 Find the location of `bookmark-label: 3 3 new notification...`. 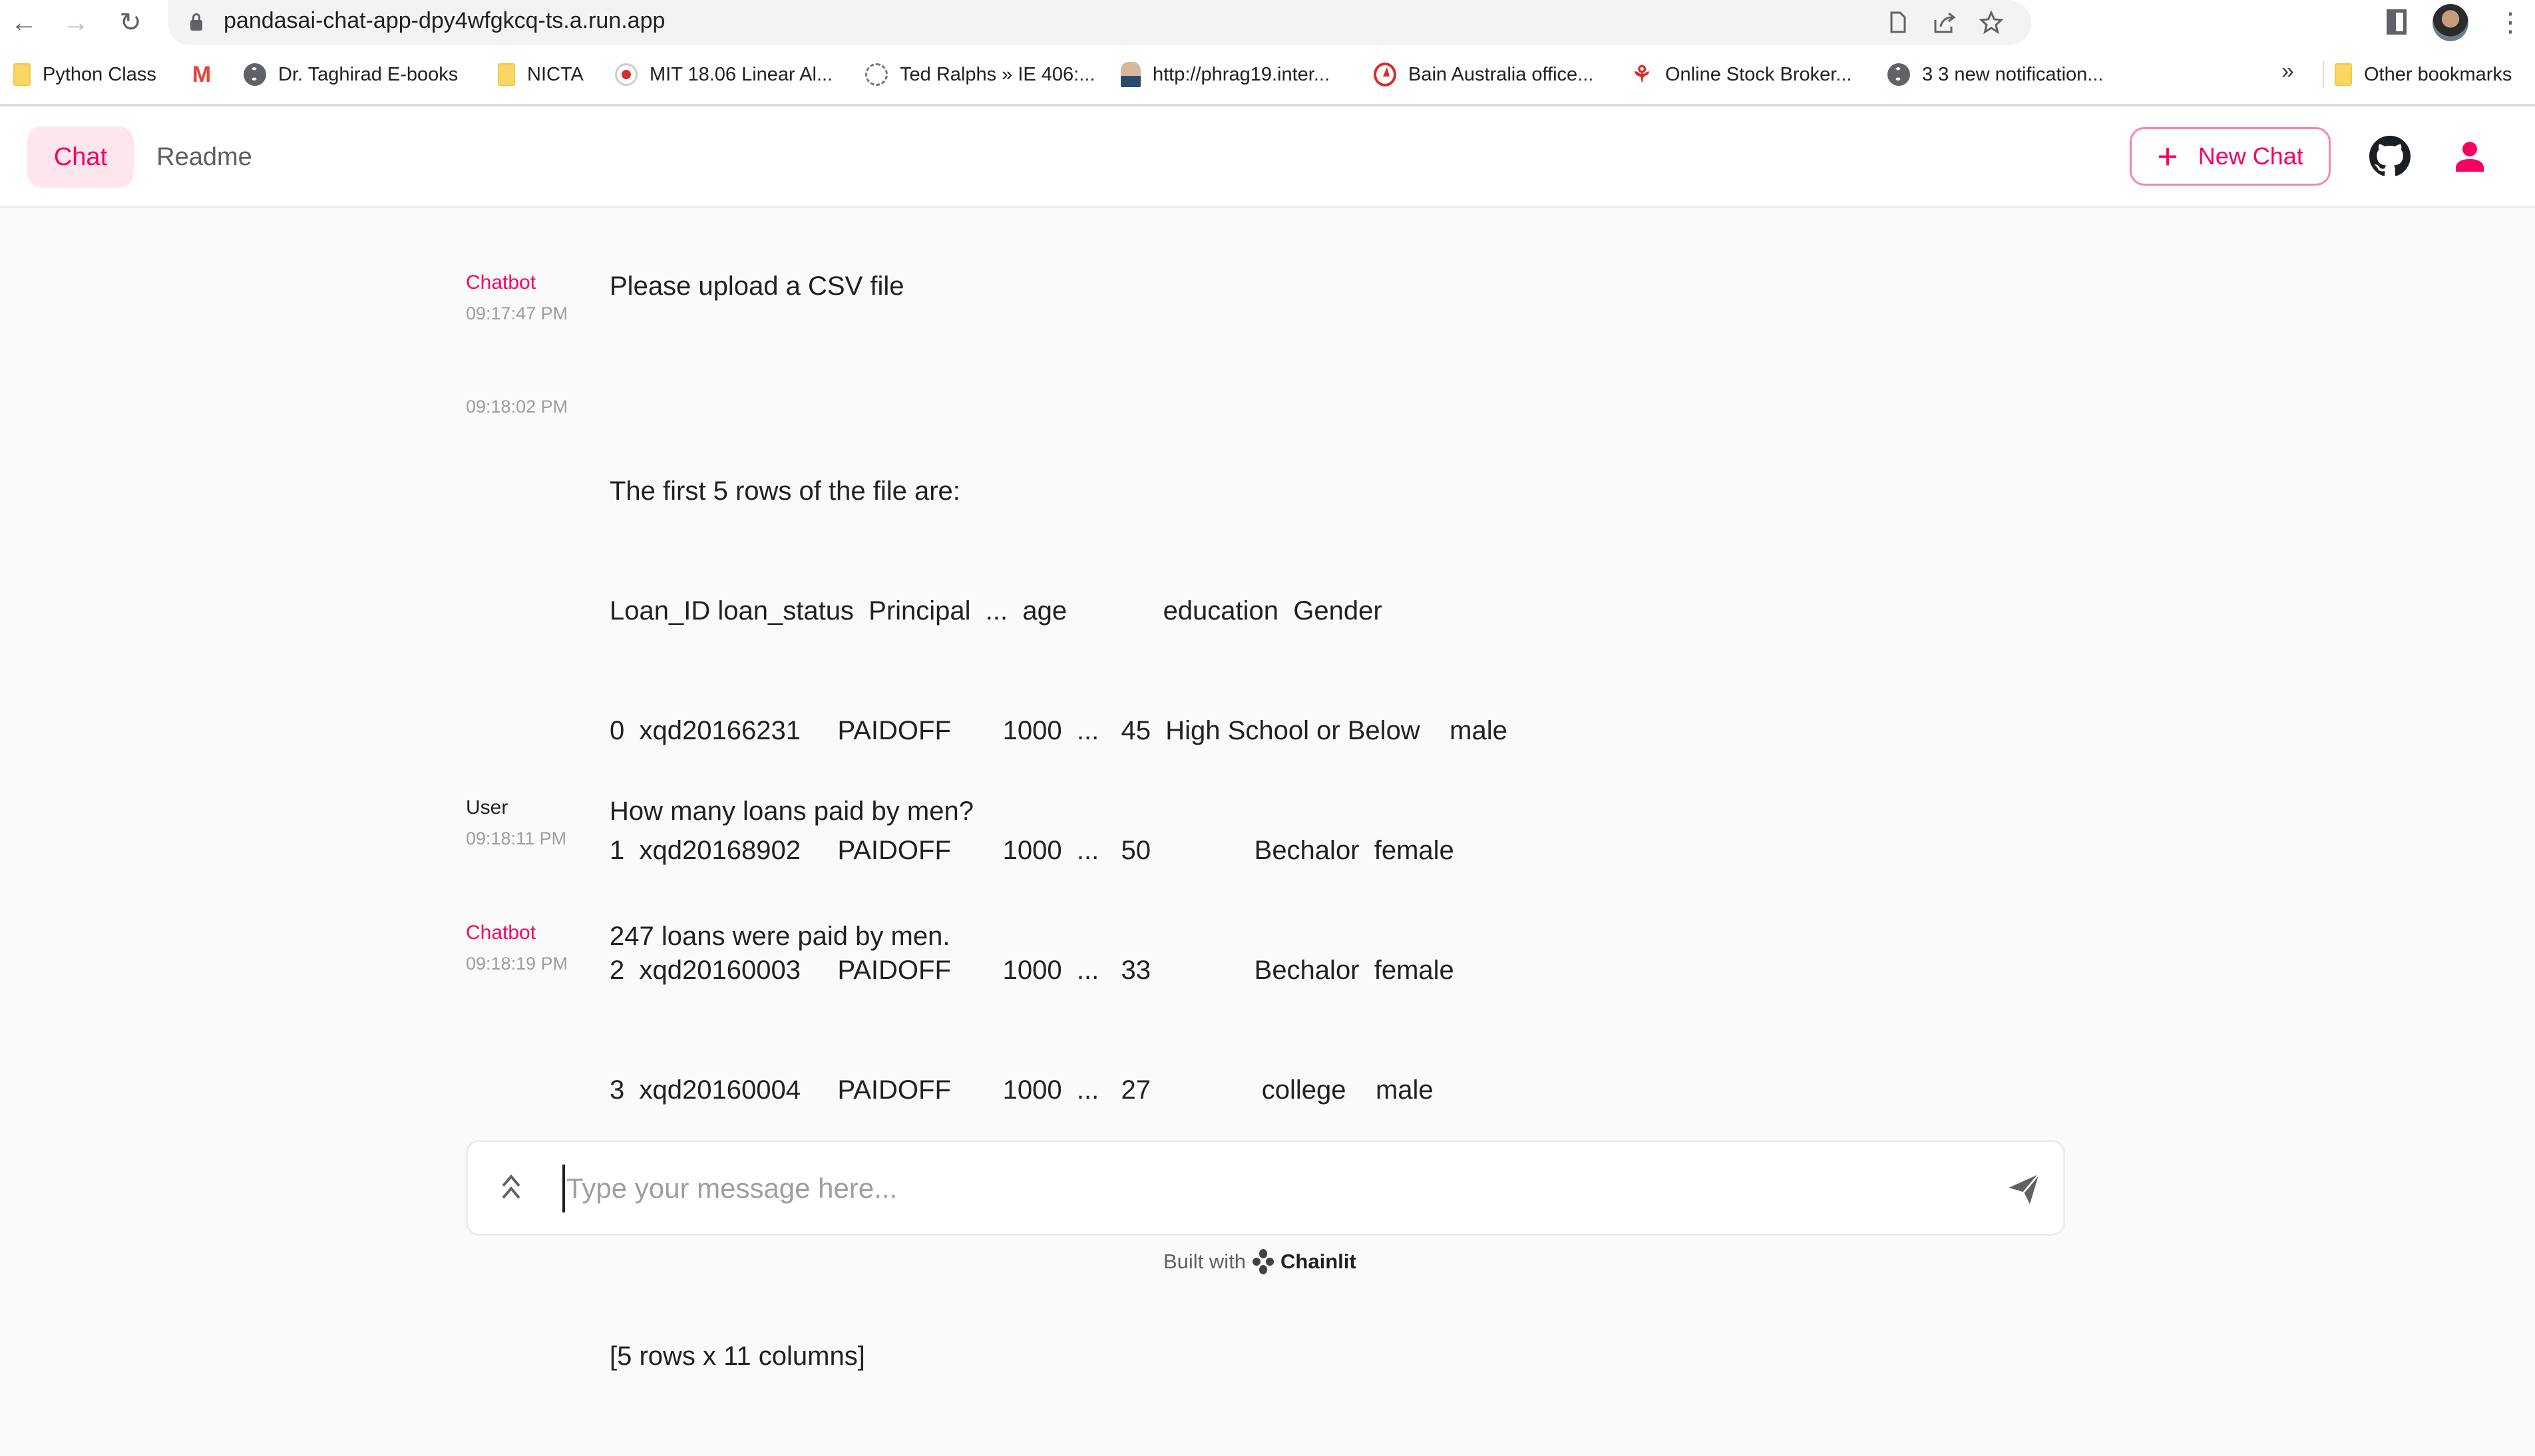

bookmark-label: 3 3 new notification... is located at coordinates (2013, 74).